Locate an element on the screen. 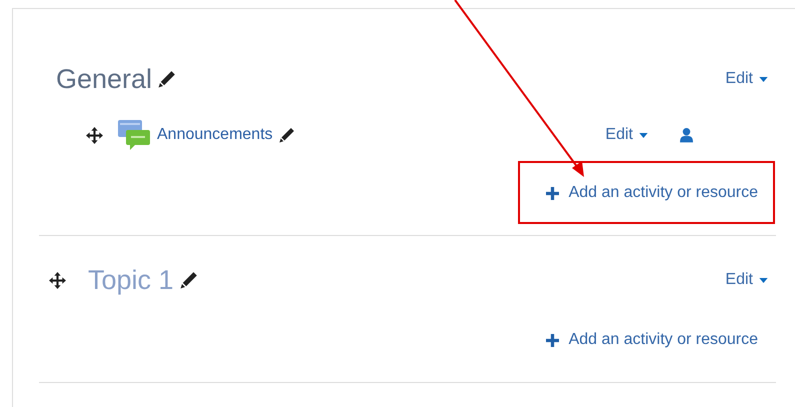 The image size is (795, 407). section-title: General is located at coordinates (104, 79).